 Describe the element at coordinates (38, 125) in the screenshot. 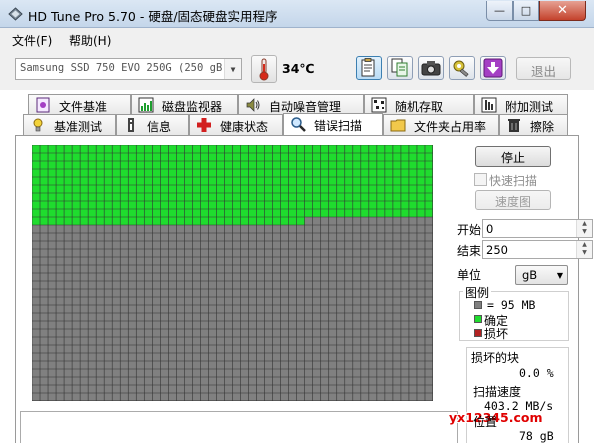

I see `benchmark-icon` at that location.